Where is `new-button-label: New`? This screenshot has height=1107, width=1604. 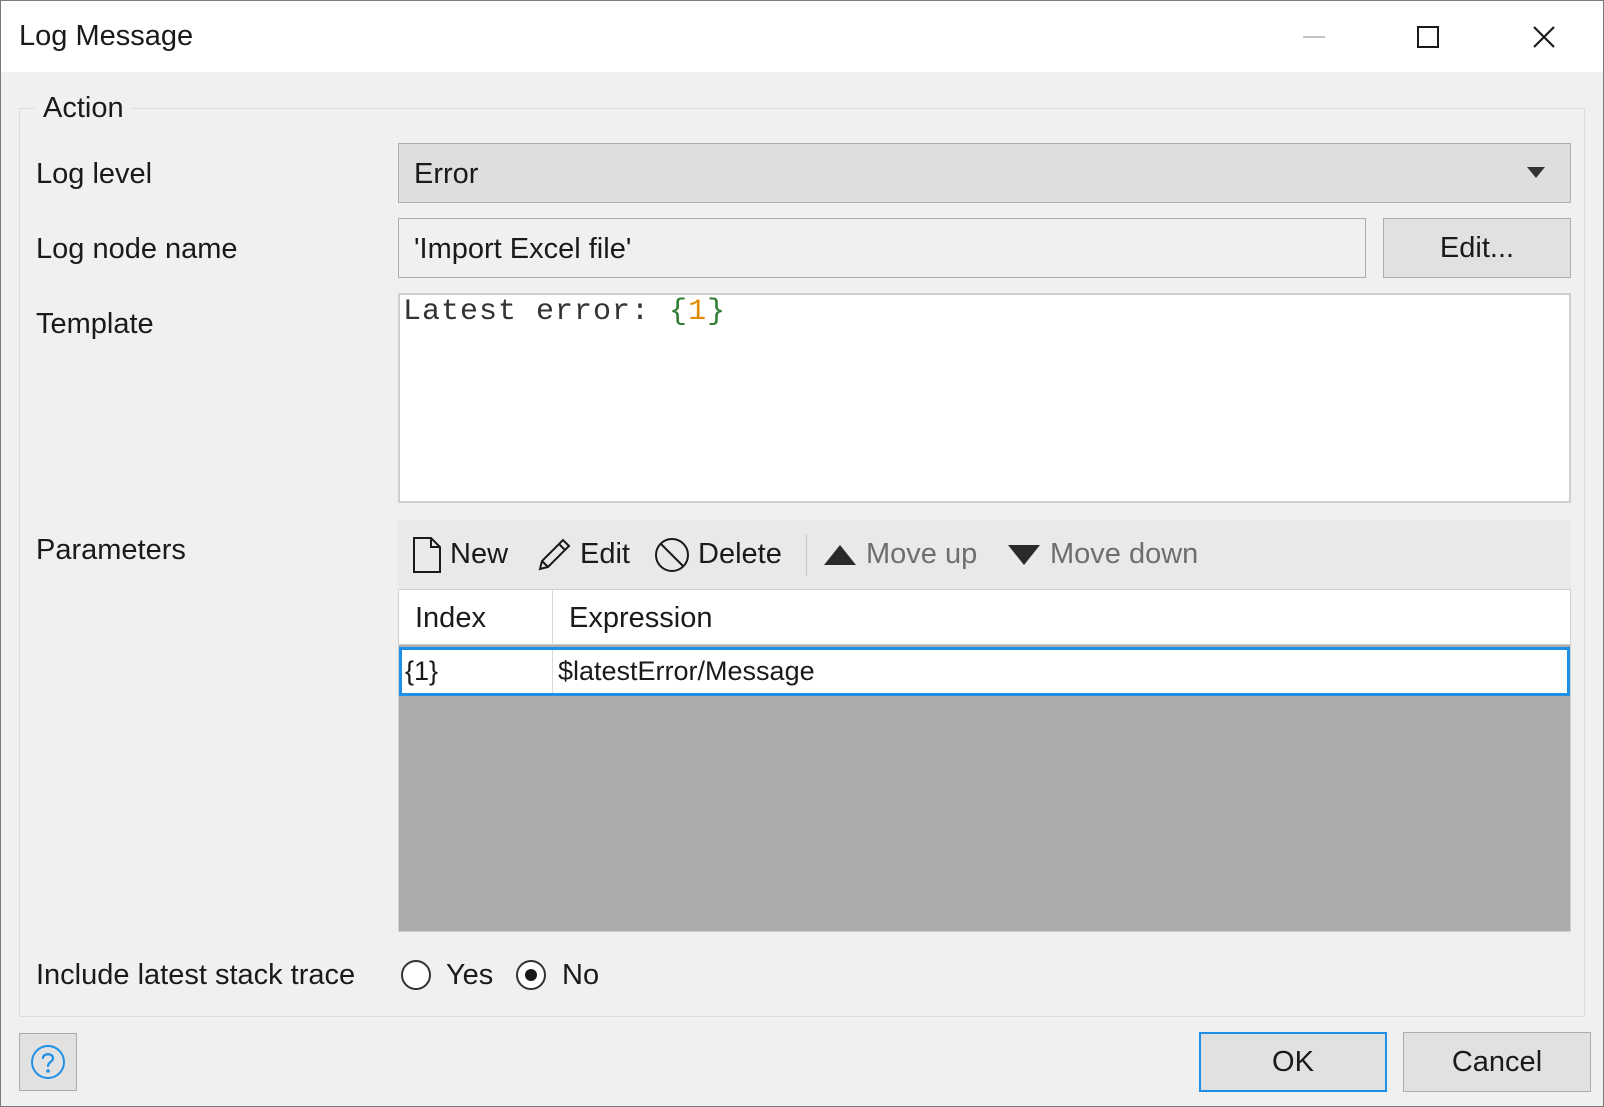 new-button-label: New is located at coordinates (479, 554).